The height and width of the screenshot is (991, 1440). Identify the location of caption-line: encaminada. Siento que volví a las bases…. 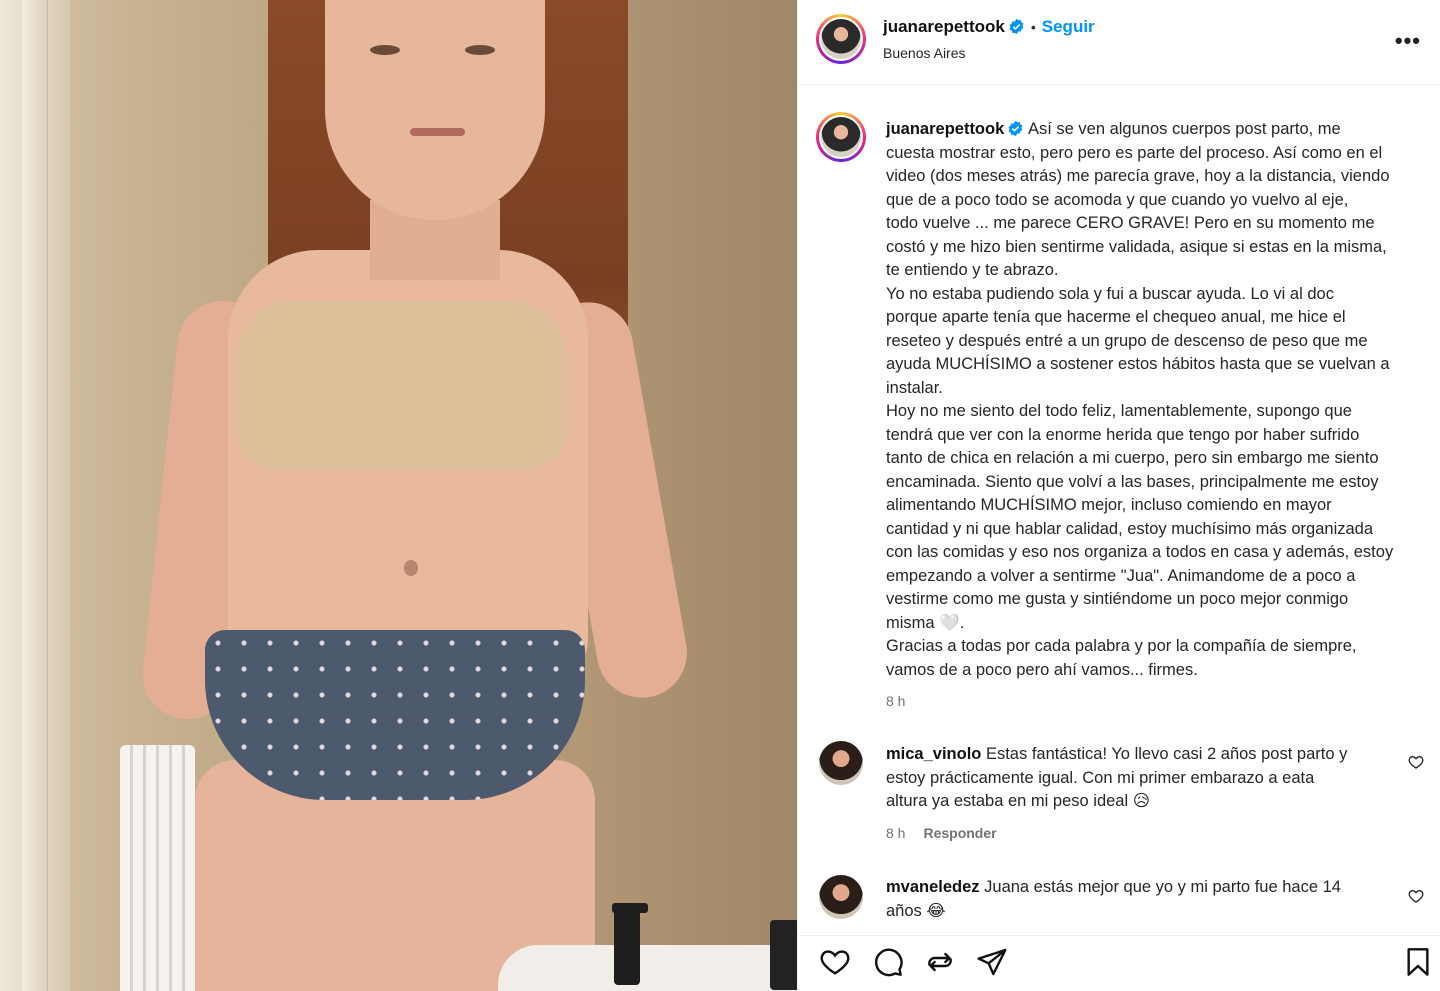
(1132, 481).